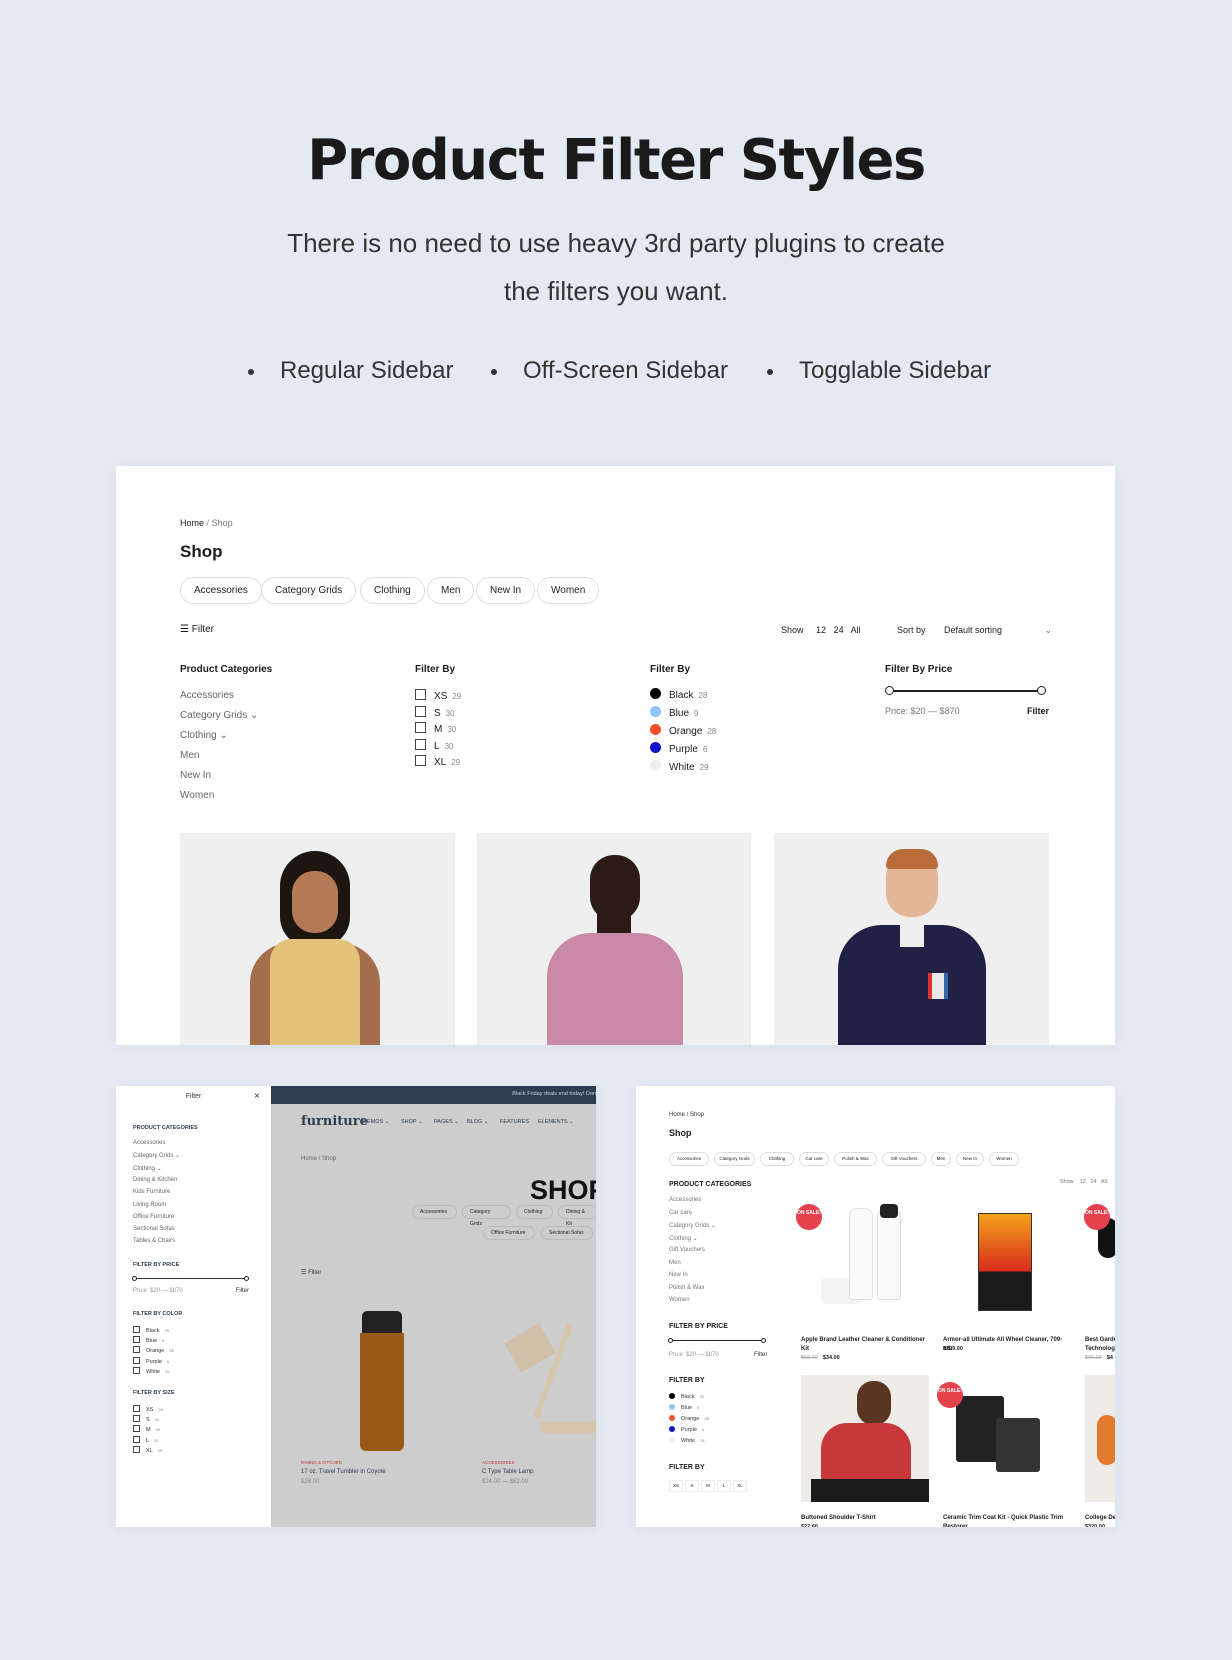  What do you see at coordinates (156, 1155) in the screenshot?
I see `category-link: Category Grids ⌄` at bounding box center [156, 1155].